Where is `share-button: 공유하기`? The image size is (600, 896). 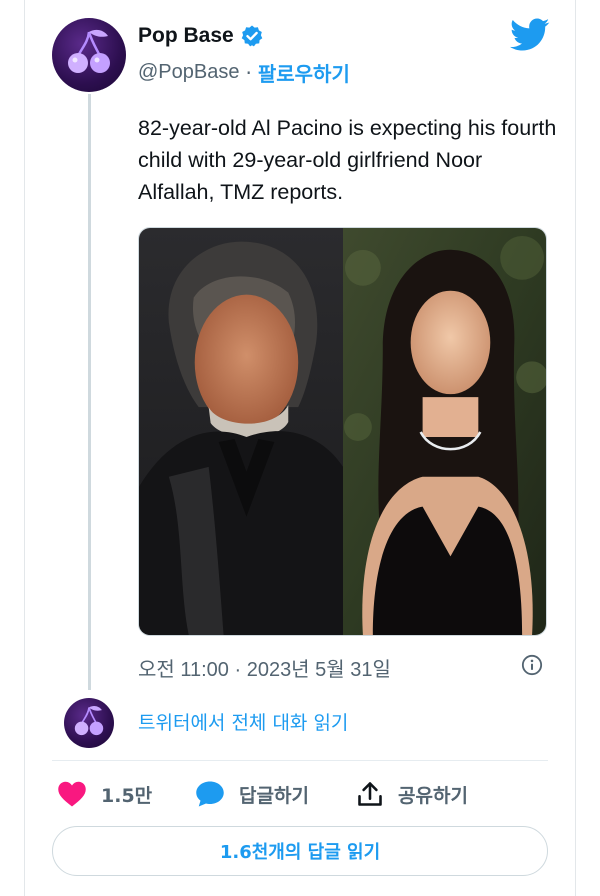
share-button: 공유하기 is located at coordinates (412, 794).